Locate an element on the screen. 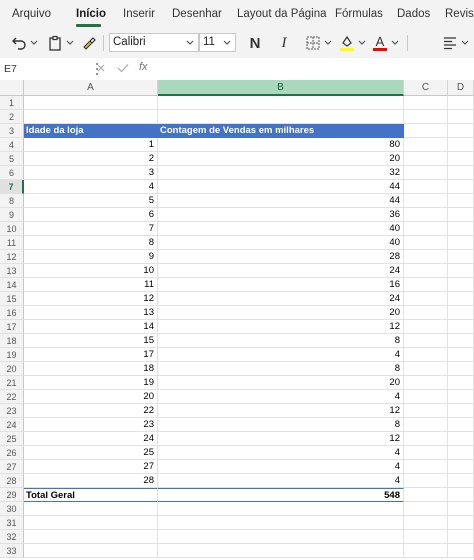  row-number: 23 is located at coordinates (12, 411).